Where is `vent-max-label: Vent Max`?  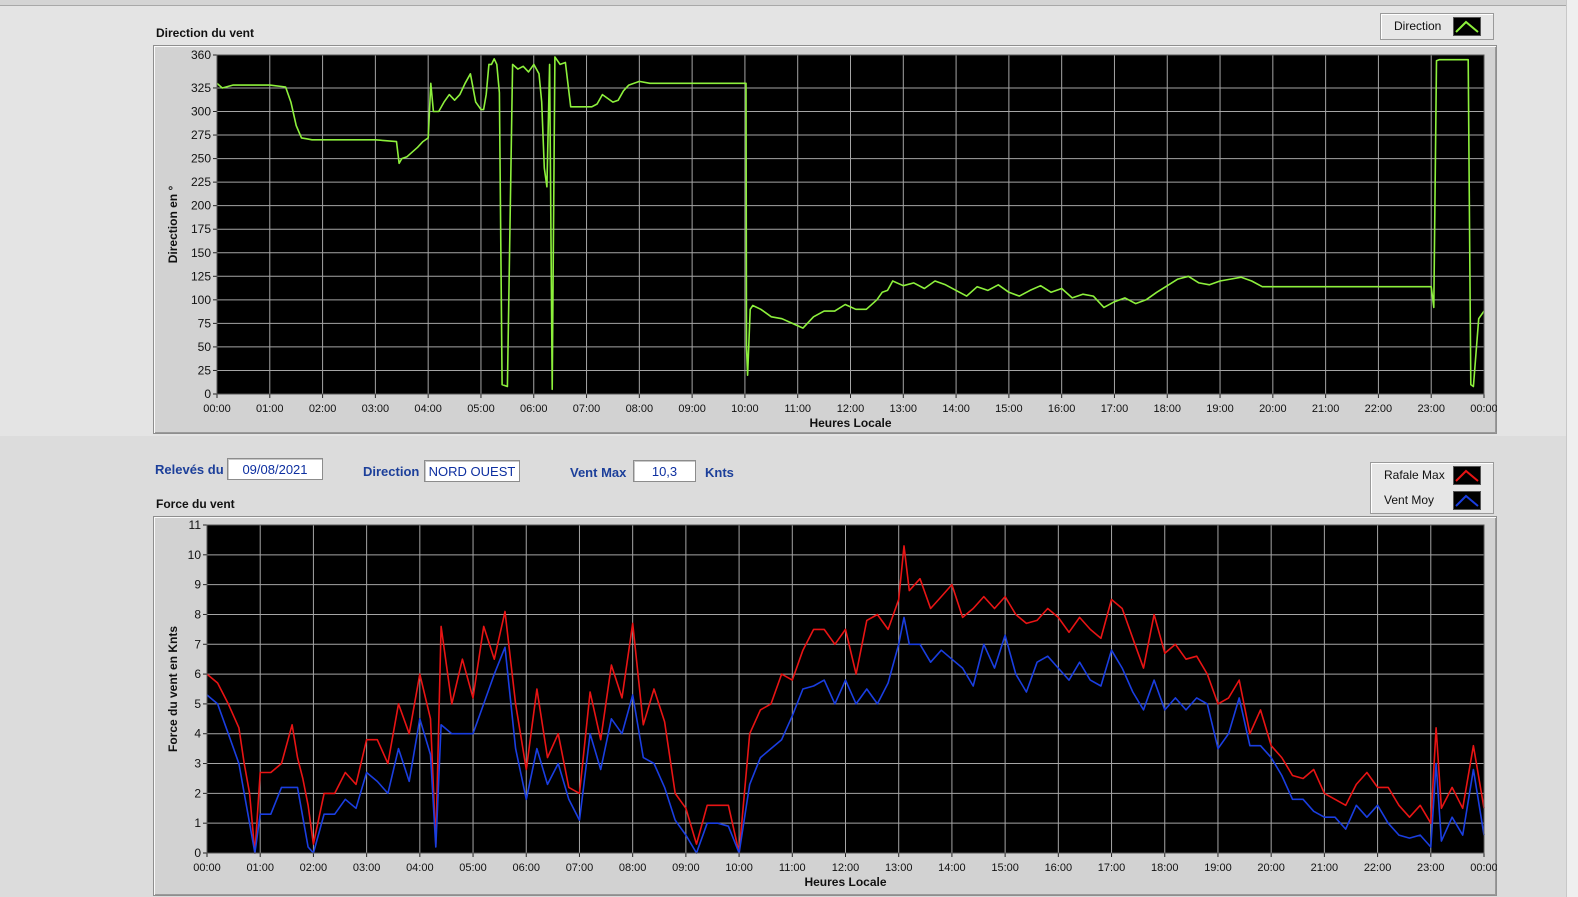 vent-max-label: Vent Max is located at coordinates (598, 472).